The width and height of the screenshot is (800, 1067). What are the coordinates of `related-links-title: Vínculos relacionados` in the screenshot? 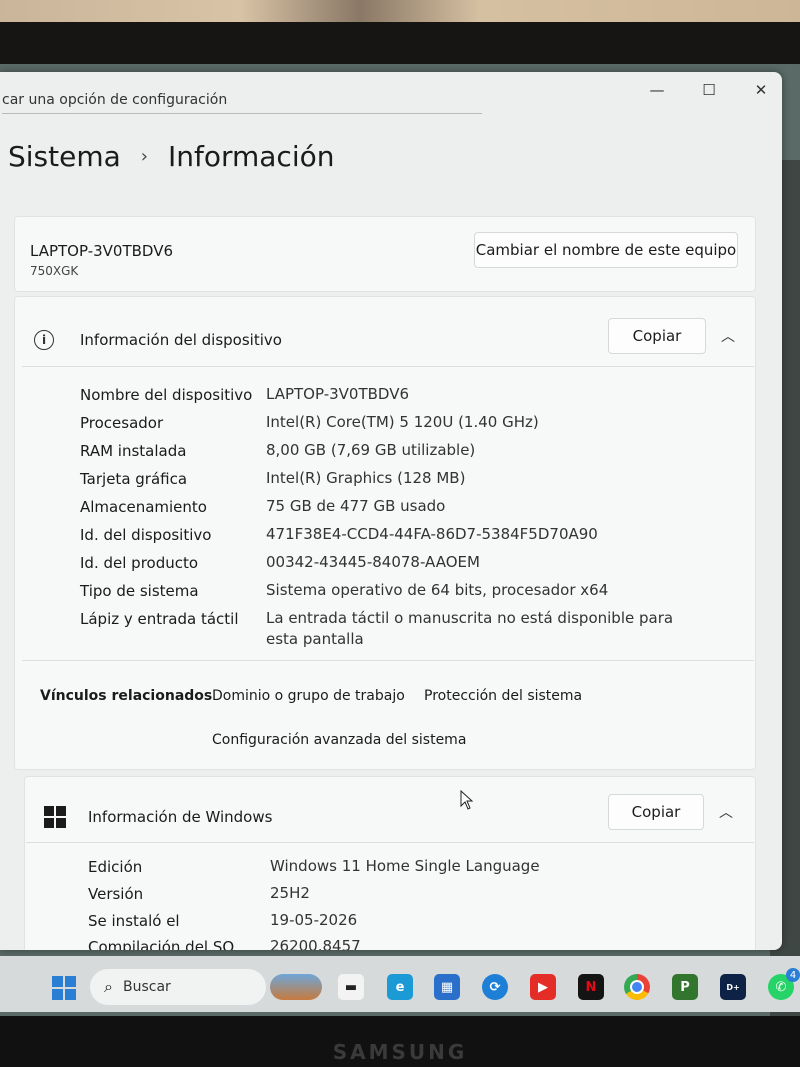 It's located at (126, 696).